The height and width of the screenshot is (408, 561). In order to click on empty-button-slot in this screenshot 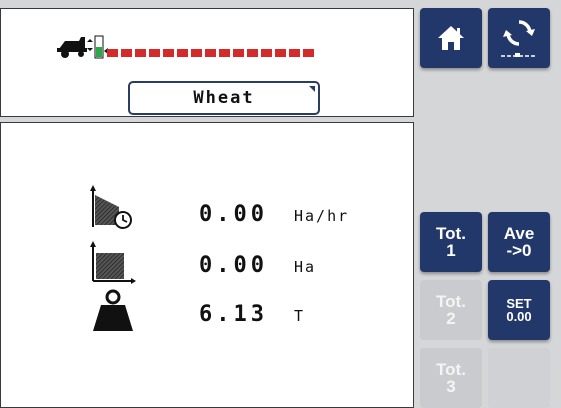, I will do `click(519, 378)`.